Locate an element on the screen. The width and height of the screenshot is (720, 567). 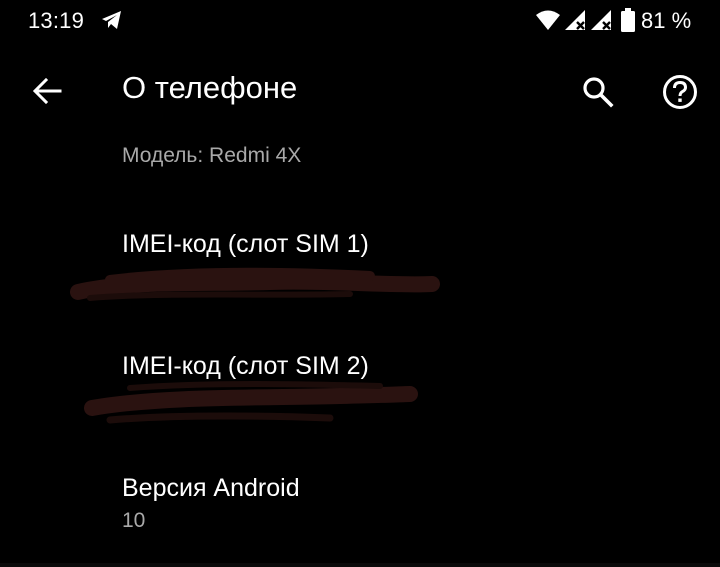
bottom-edge is located at coordinates (360, 565).